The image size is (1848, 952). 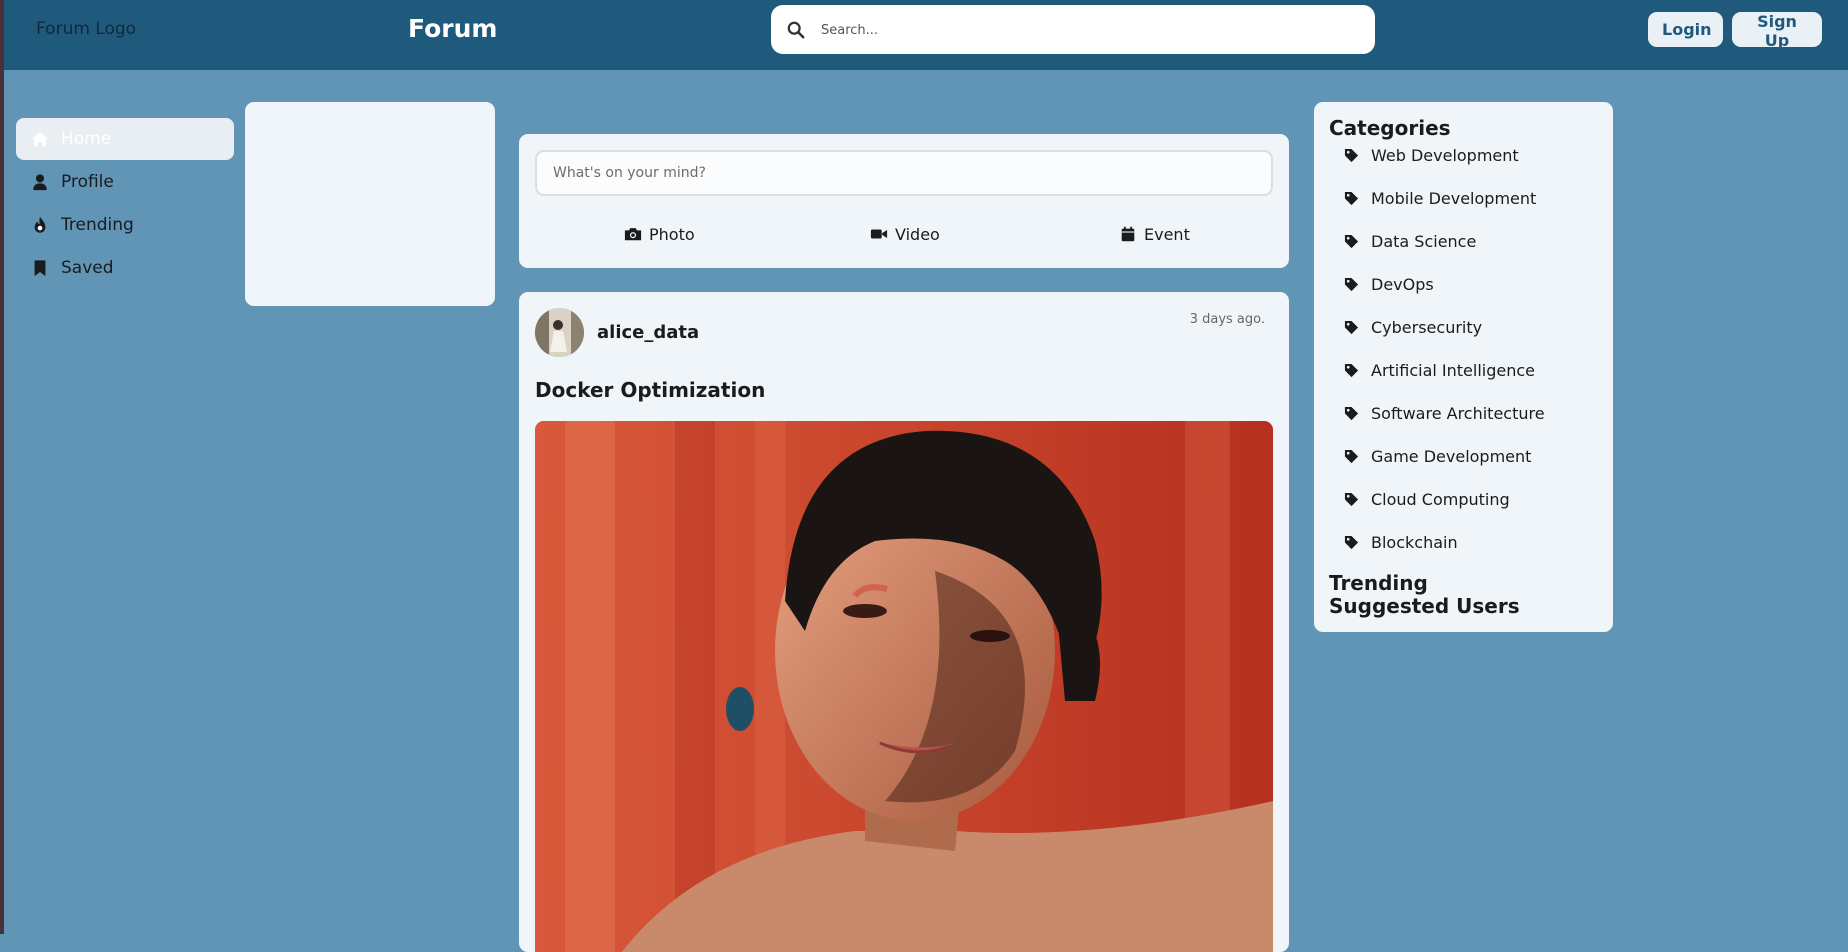 I want to click on camera-icon, so click(x=633, y=234).